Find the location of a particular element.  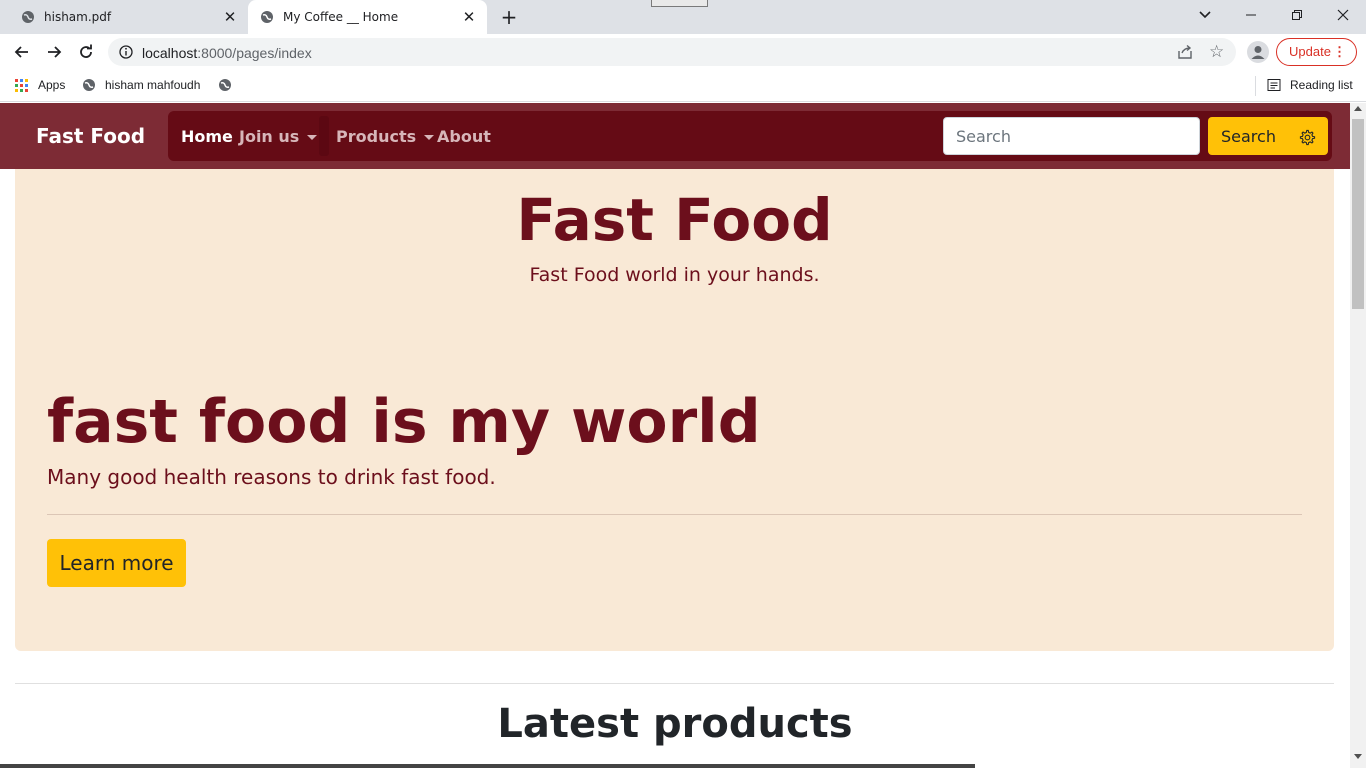

tab-title: hisham.pdf is located at coordinates (78, 17).